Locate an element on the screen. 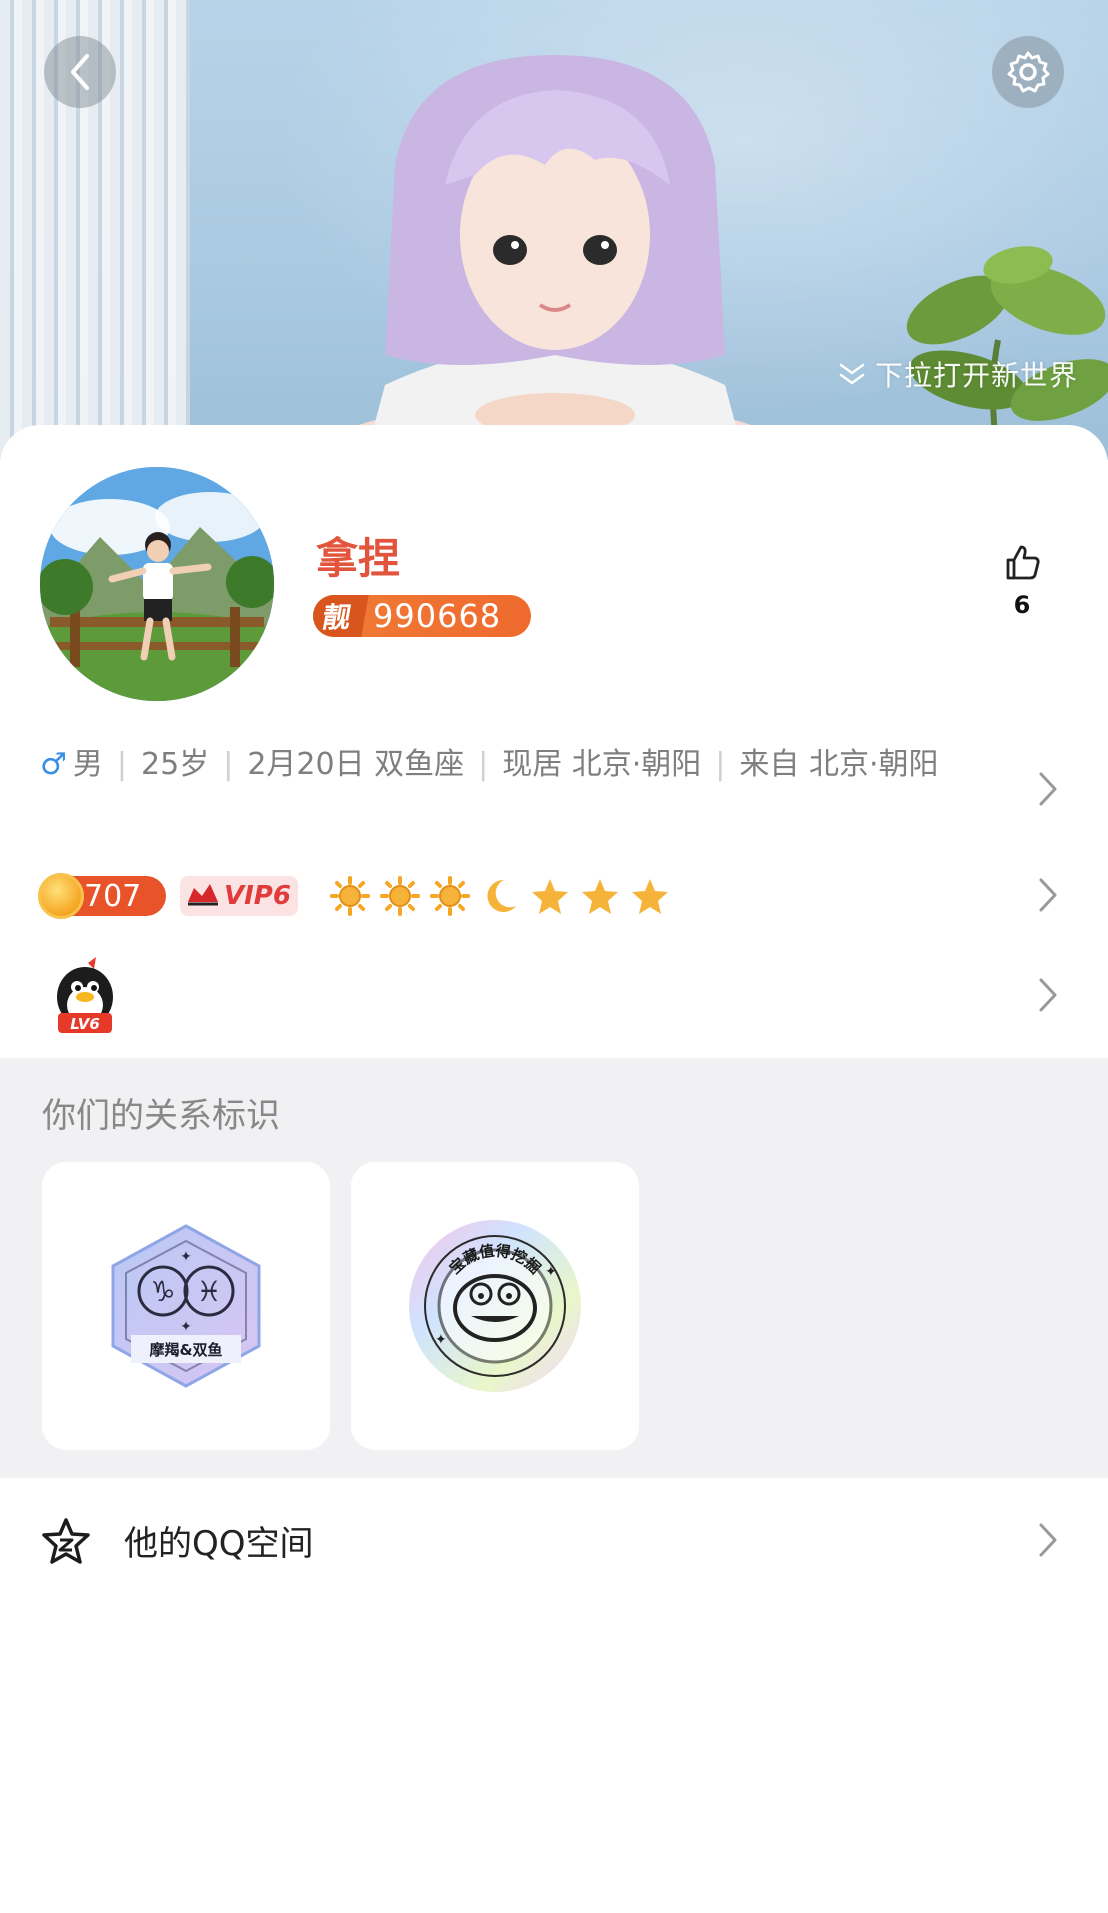 The width and height of the screenshot is (1108, 1913). coin-count: 707 is located at coordinates (113, 896).